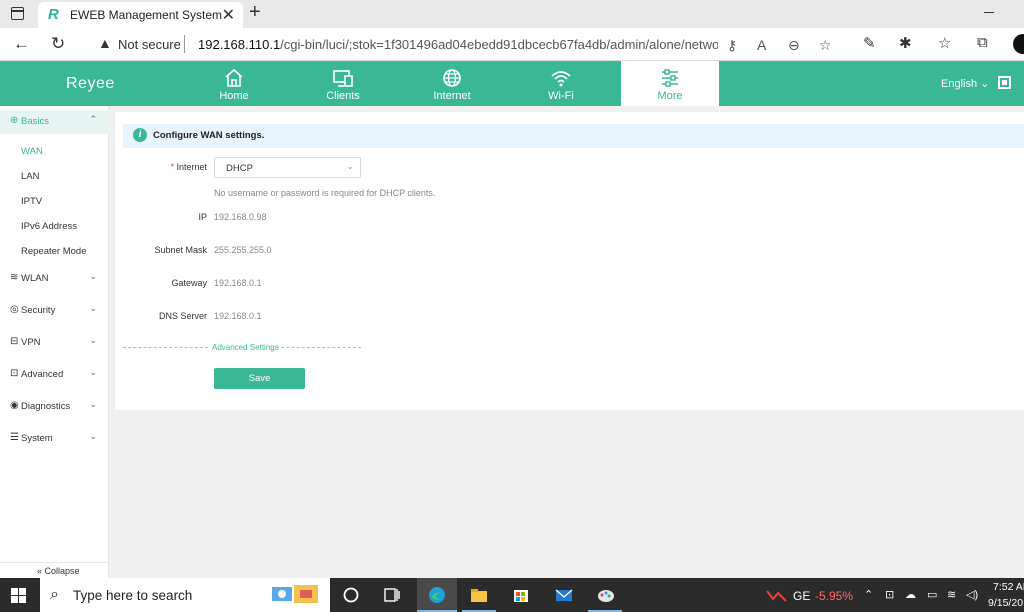 Image resolution: width=1024 pixels, height=612 pixels. I want to click on nav-wifi: Wi-Fi, so click(561, 83).